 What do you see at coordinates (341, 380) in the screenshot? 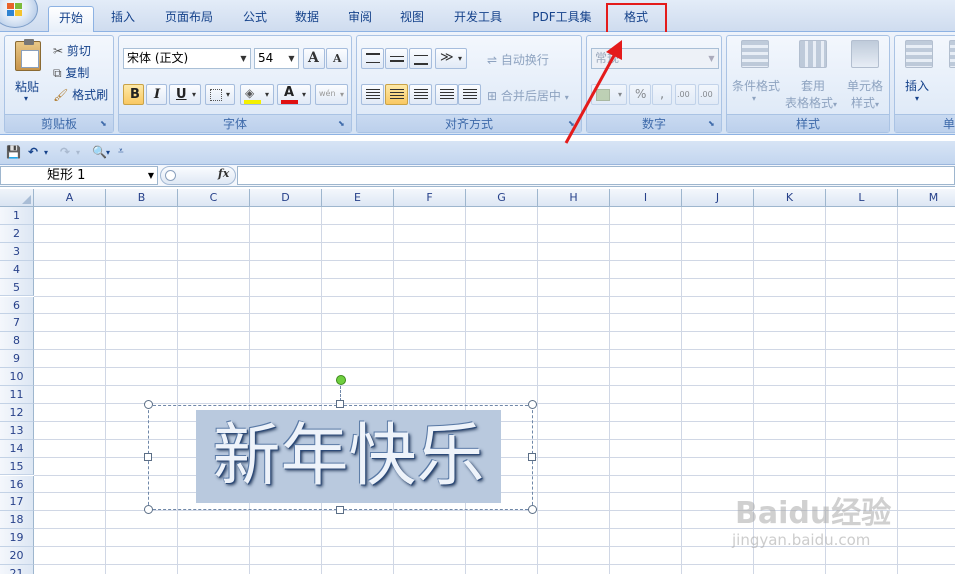
I see `rotation-handle` at bounding box center [341, 380].